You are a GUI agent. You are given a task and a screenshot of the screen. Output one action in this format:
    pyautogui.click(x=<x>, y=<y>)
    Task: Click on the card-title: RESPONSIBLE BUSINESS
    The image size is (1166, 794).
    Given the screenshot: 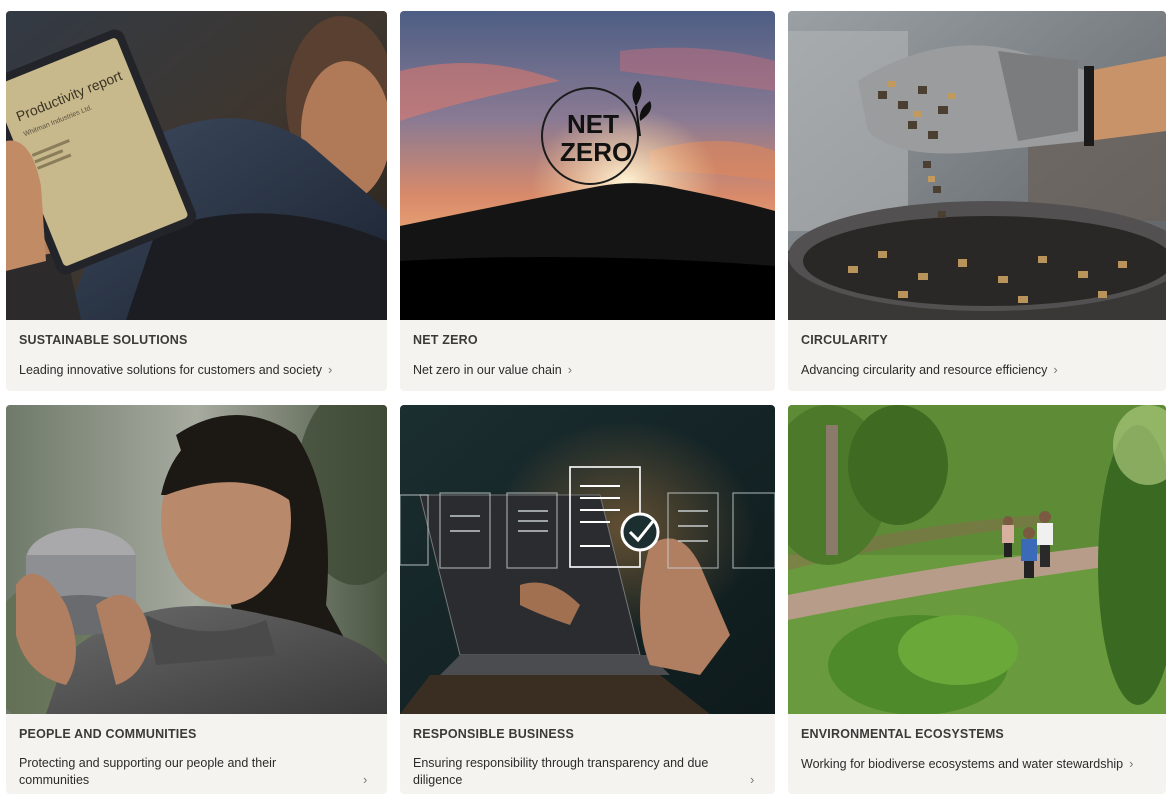 What is the action you would take?
    pyautogui.click(x=493, y=734)
    